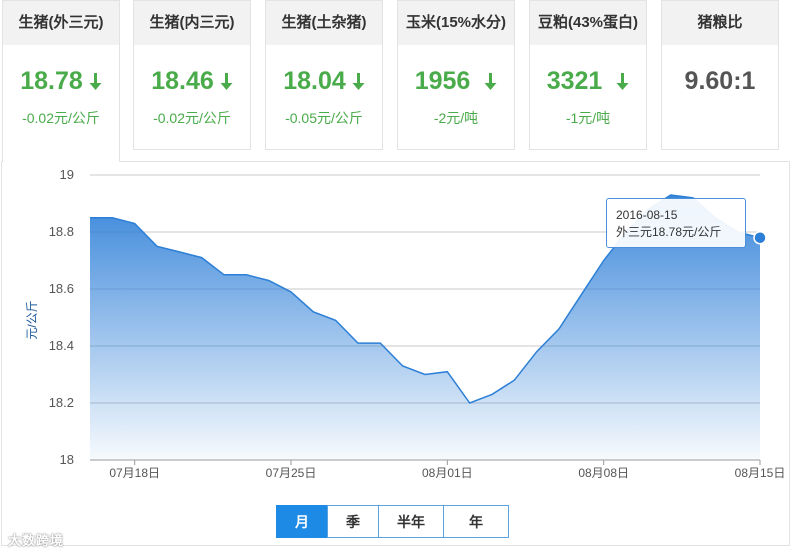 The height and width of the screenshot is (555, 796). I want to click on card-title: 玉米(15%水分), so click(456, 23).